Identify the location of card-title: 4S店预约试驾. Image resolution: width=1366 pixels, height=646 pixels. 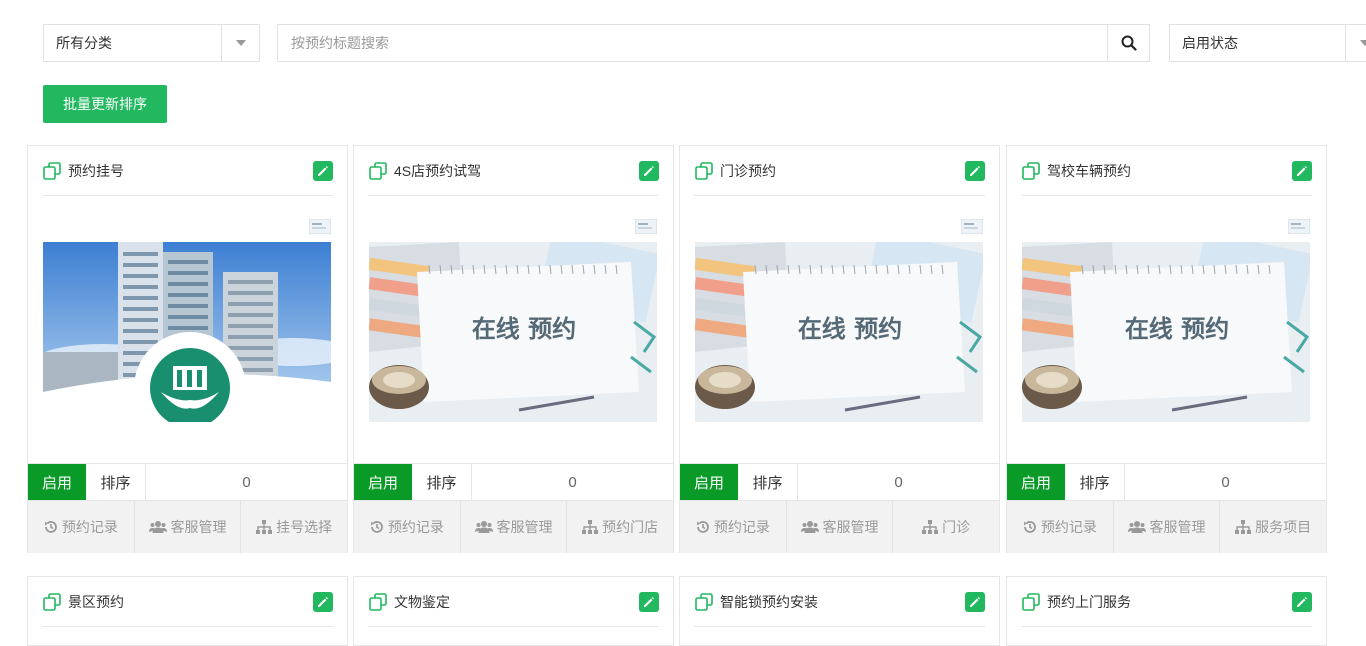
(438, 170).